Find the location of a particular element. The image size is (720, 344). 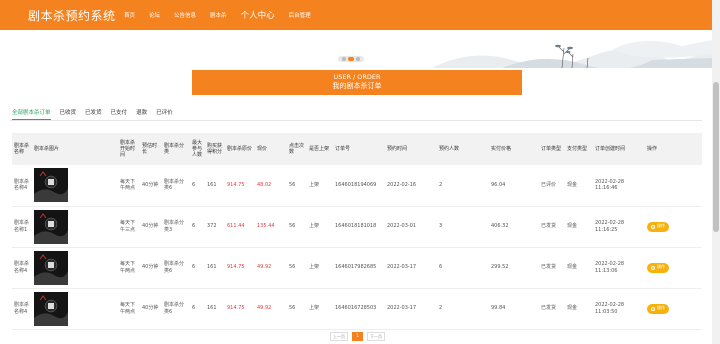

page-title-en: USER / ORDER is located at coordinates (357, 77).